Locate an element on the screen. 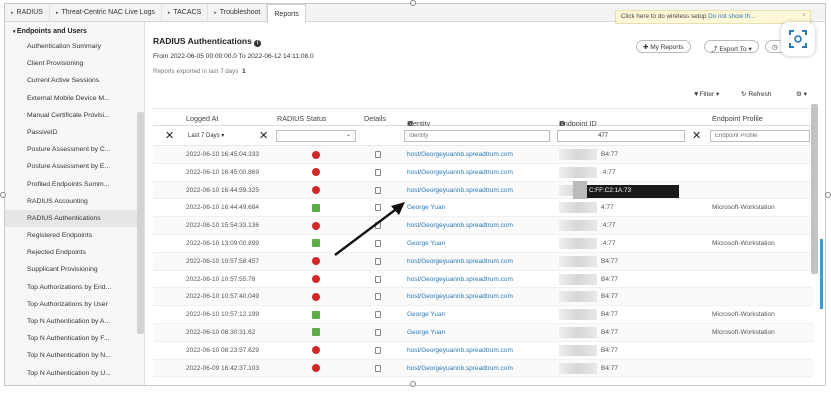  status-filter: ⌄ is located at coordinates (316, 136).